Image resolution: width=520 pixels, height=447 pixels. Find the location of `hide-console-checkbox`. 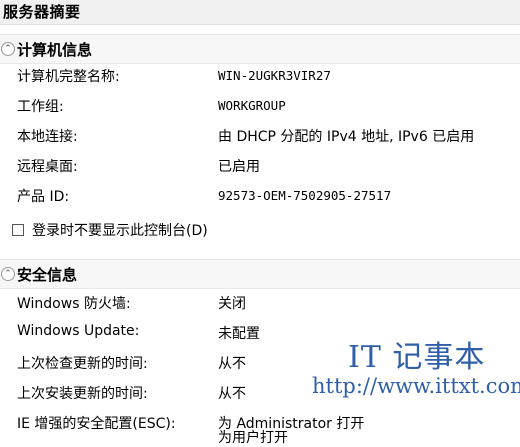

hide-console-checkbox is located at coordinates (18, 230).